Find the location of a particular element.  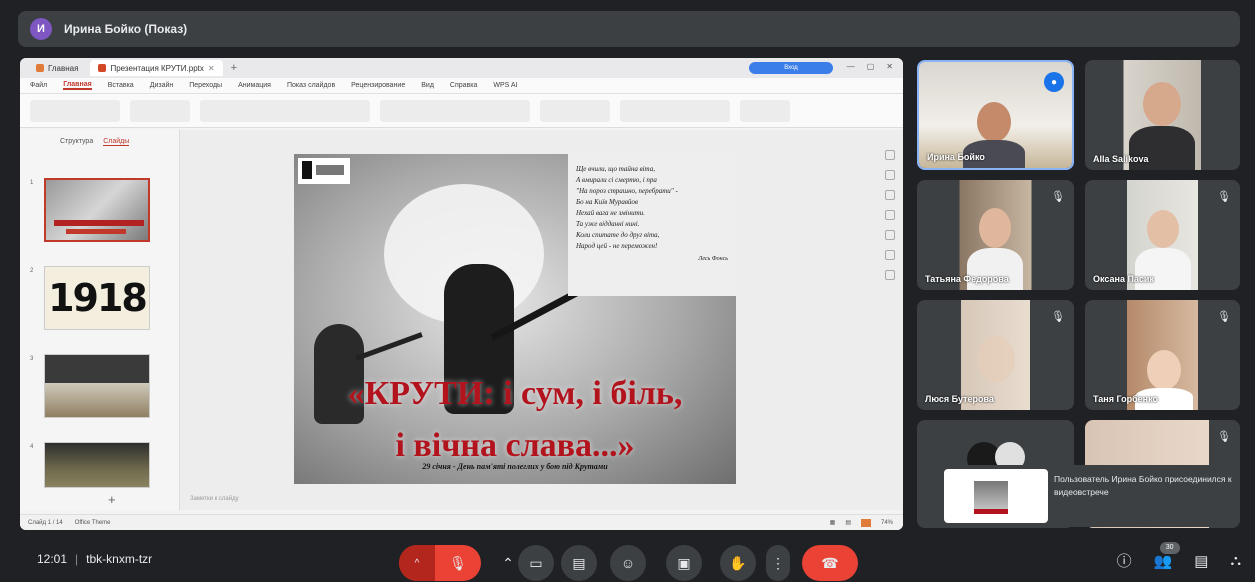

microphone-control: ^ 🎙 is located at coordinates (440, 563).